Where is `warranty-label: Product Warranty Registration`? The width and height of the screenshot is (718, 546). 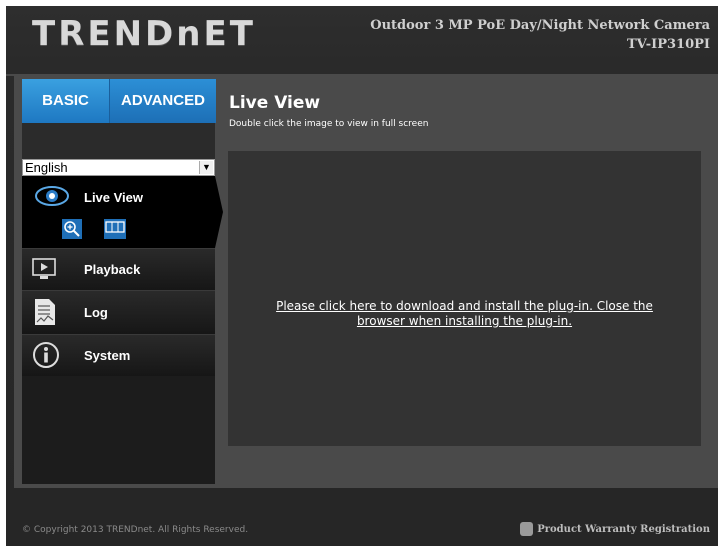
warranty-label: Product Warranty Registration is located at coordinates (623, 529).